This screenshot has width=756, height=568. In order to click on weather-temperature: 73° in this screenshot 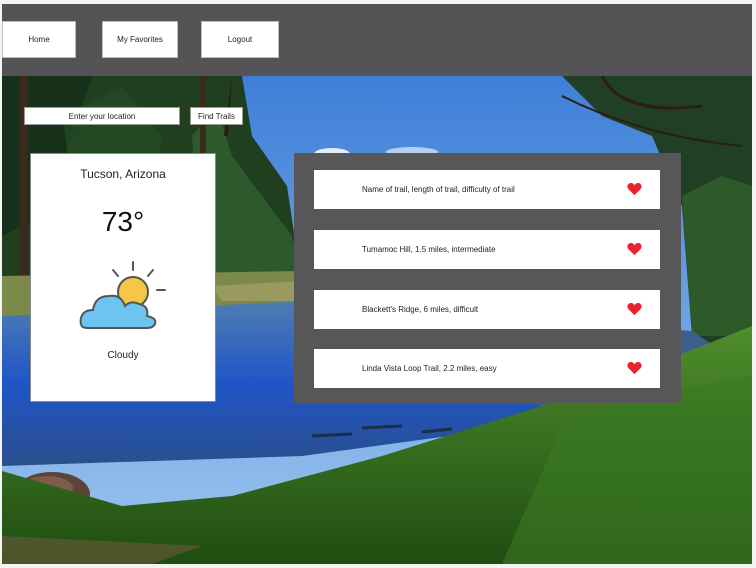, I will do `click(123, 221)`.